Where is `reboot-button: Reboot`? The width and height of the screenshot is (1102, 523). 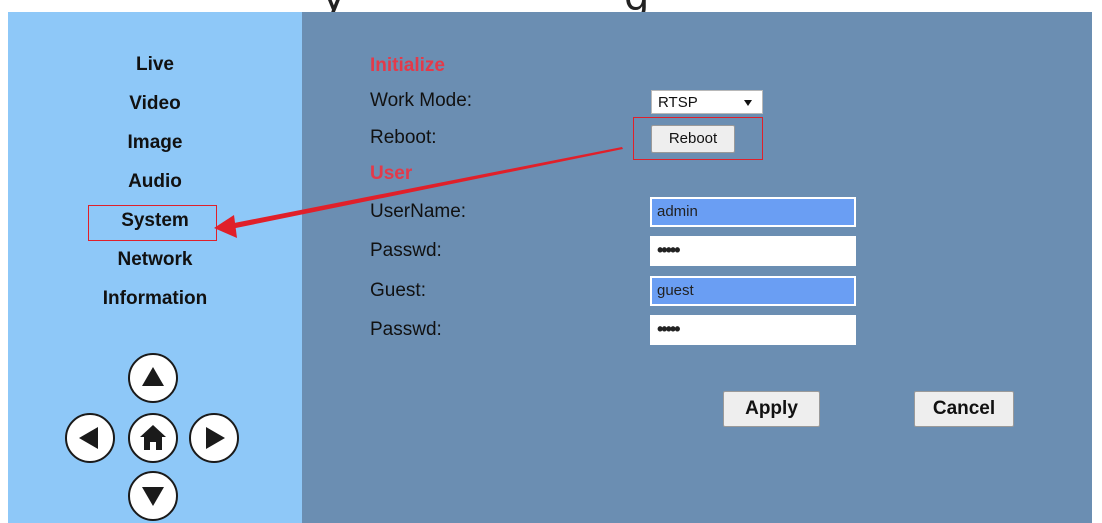
reboot-button: Reboot is located at coordinates (693, 139).